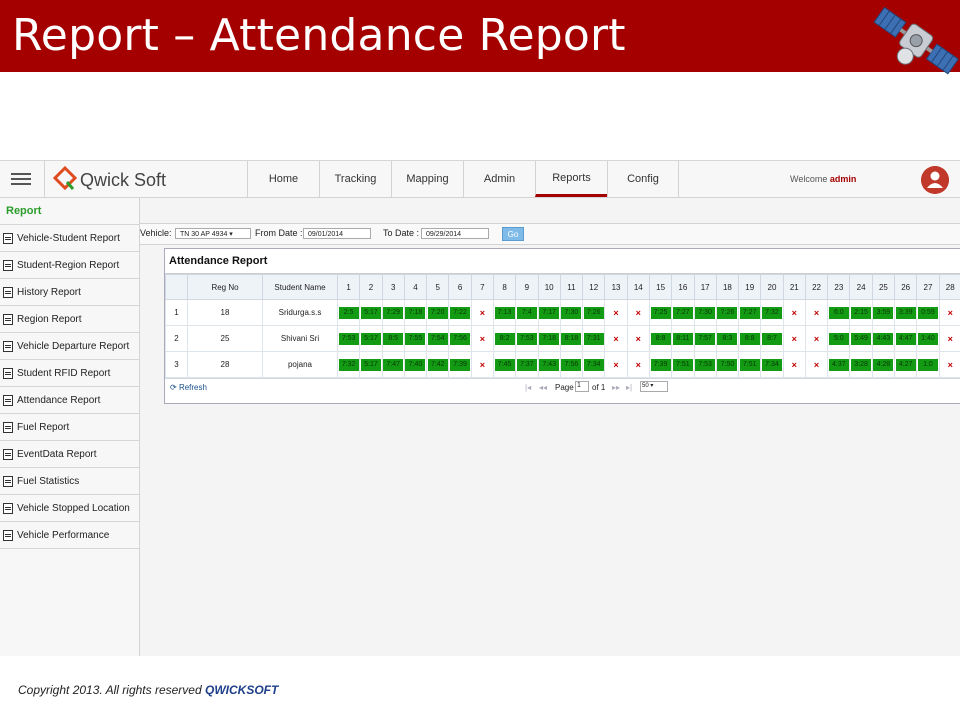  I want to click on sidebar-item-label: Student-Region Report, so click(68, 265).